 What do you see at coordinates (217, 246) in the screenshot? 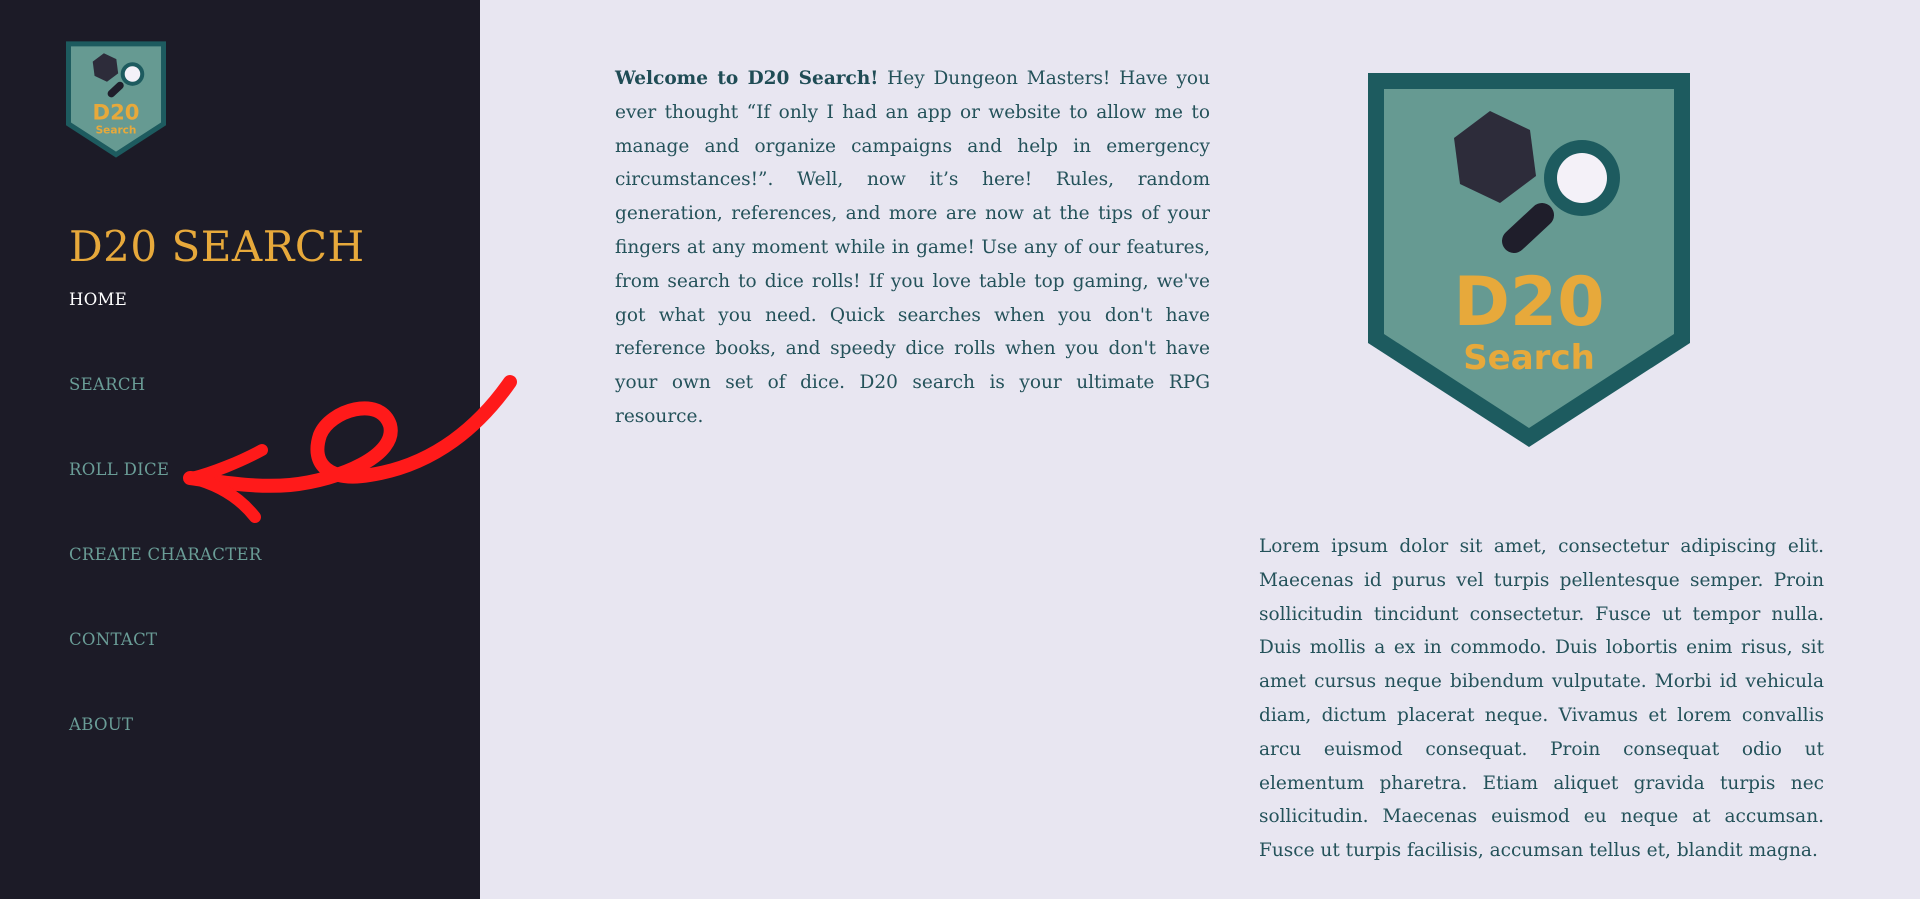
I see `site-title: D20 SEARCH` at bounding box center [217, 246].